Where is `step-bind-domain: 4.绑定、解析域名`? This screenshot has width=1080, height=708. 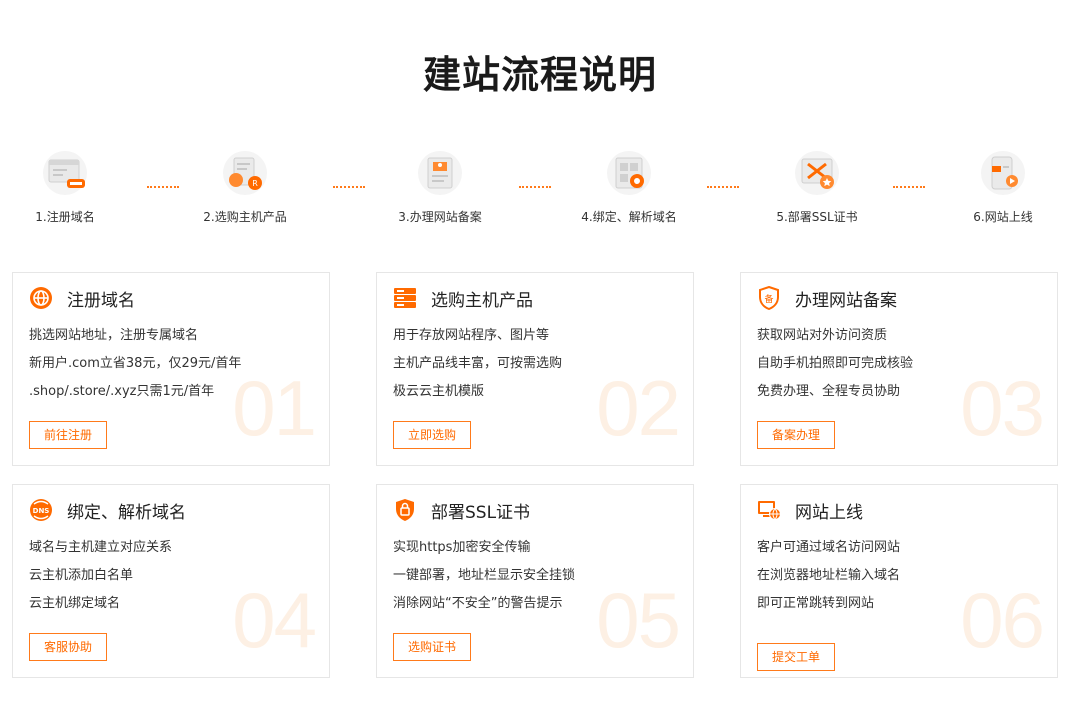
step-bind-domain: 4.绑定、解析域名 is located at coordinates (629, 187).